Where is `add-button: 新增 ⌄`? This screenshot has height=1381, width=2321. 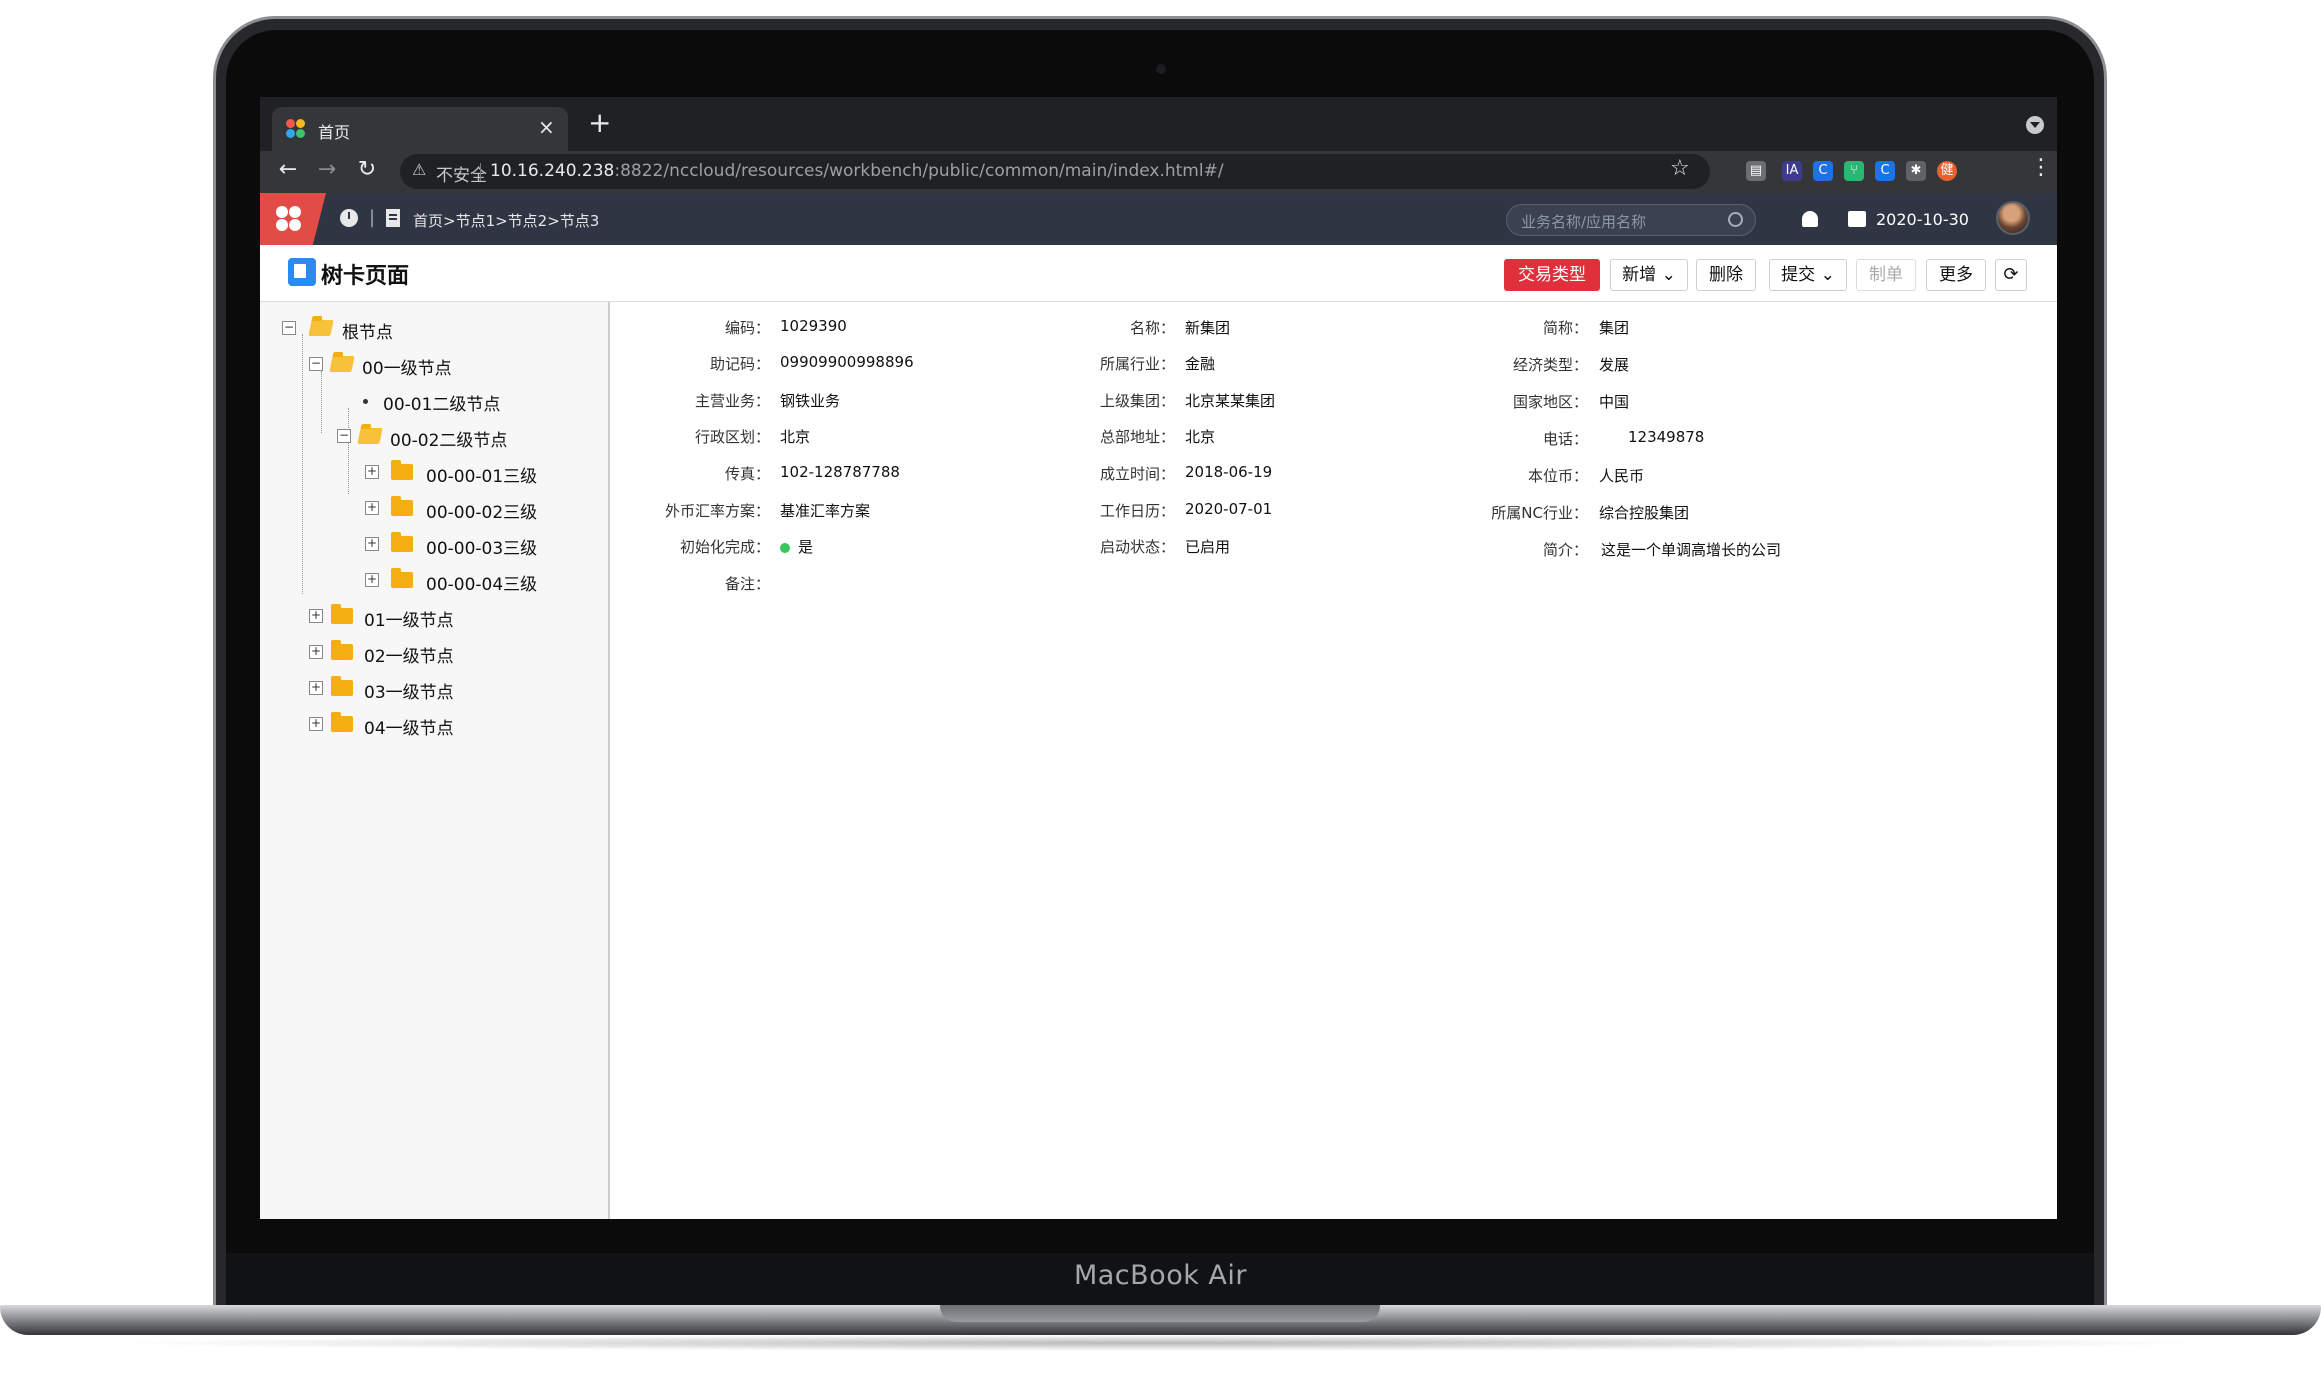
add-button: 新增 ⌄ is located at coordinates (1649, 275).